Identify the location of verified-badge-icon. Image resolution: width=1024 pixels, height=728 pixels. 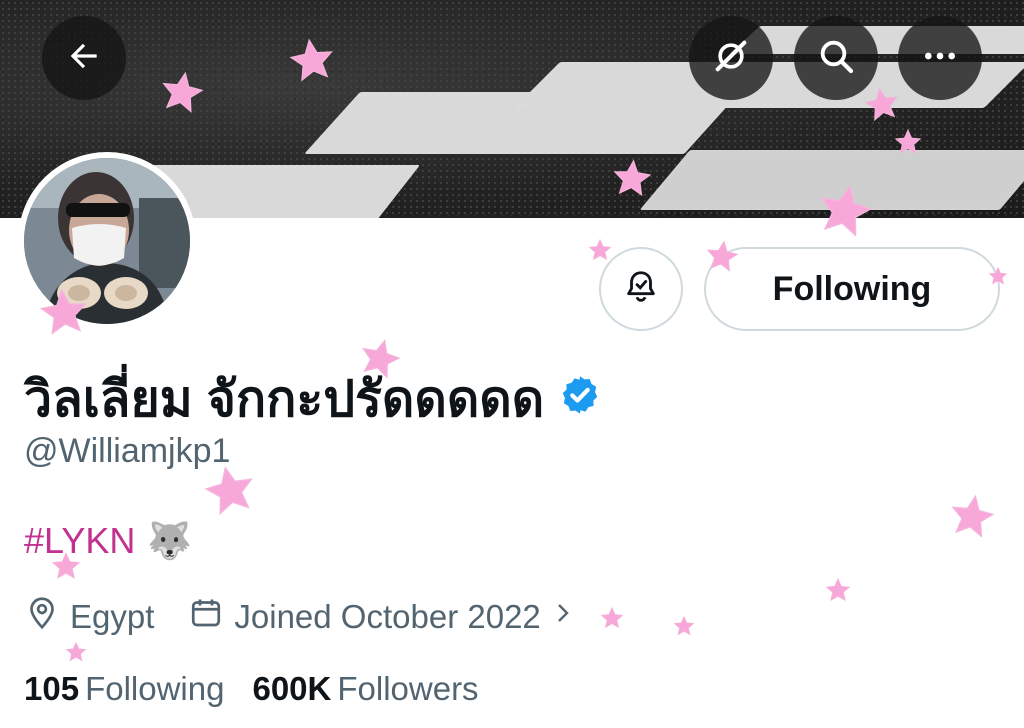
(580, 400).